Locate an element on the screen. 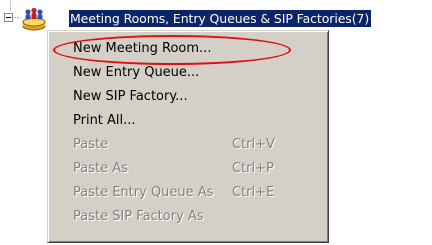 Image resolution: width=432 pixels, height=245 pixels. menu-item-paste-sip-factory-as: Paste SIP Factory As is located at coordinates (193, 217).